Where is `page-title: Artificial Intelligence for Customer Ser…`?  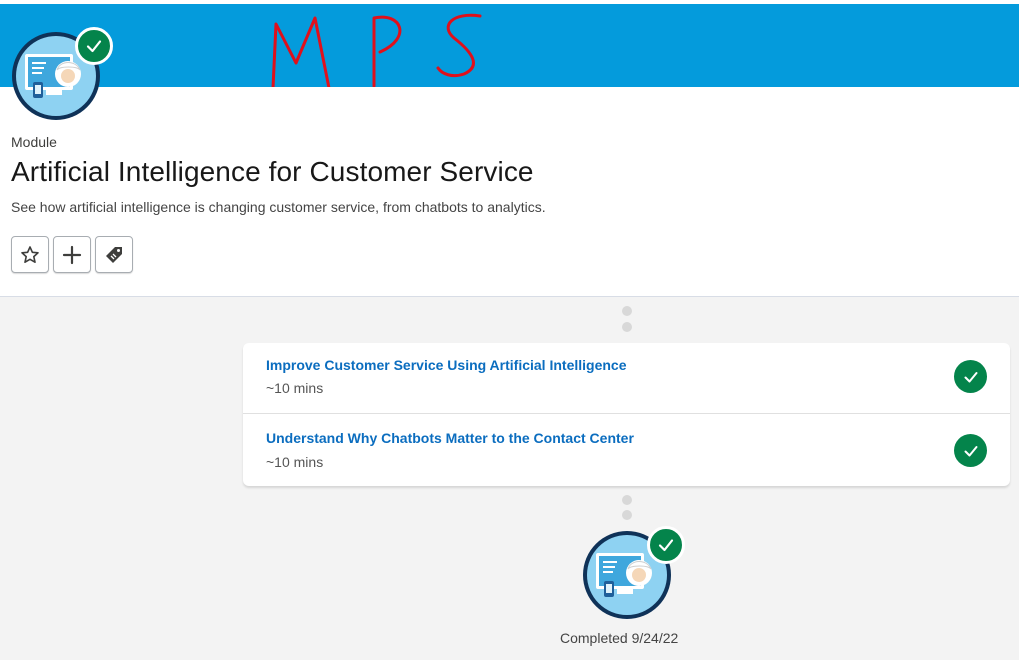
page-title: Artificial Intelligence for Customer Ser… is located at coordinates (272, 171).